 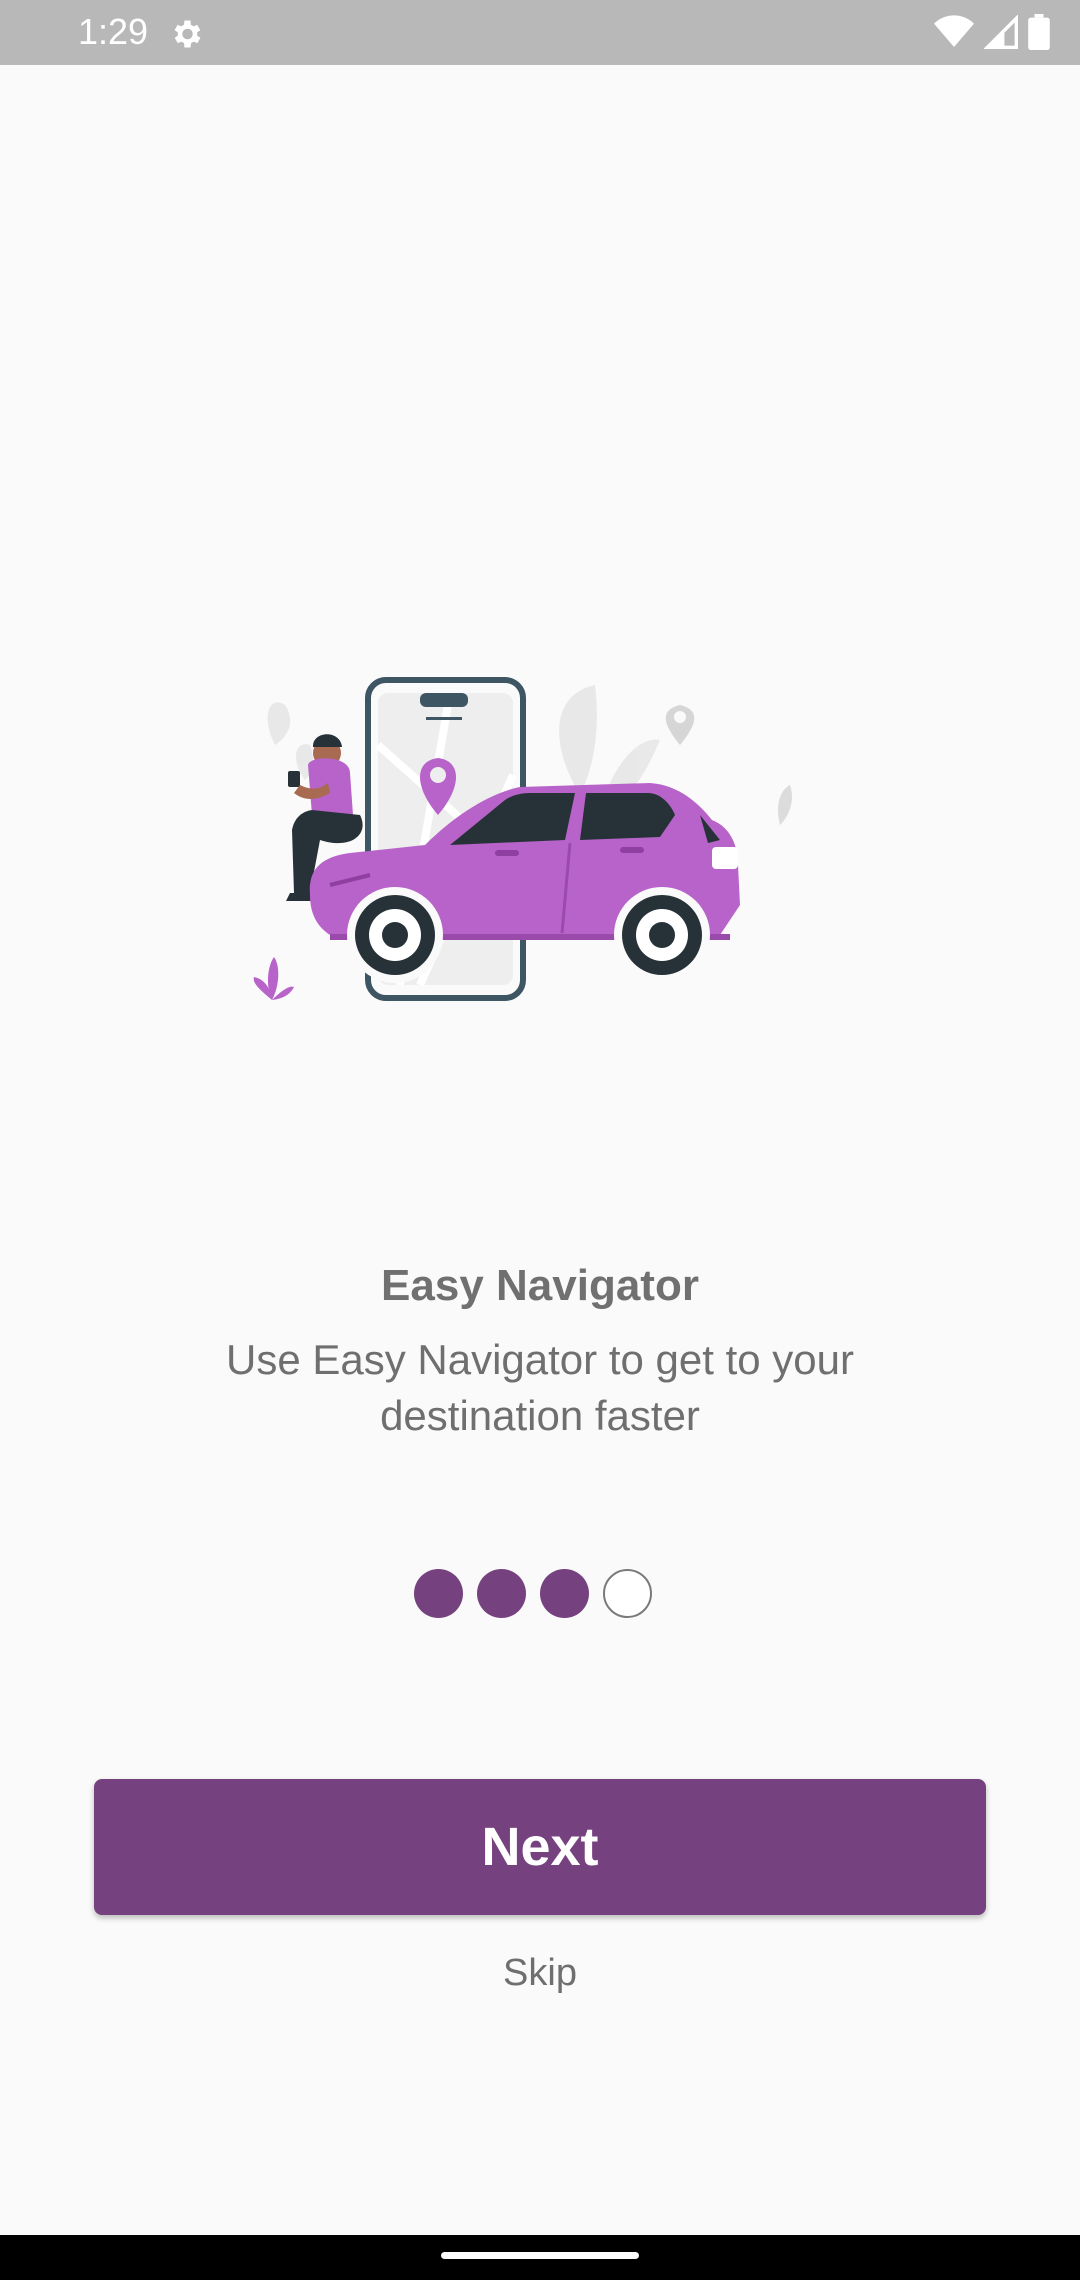 What do you see at coordinates (954, 31) in the screenshot?
I see `wifi-icon` at bounding box center [954, 31].